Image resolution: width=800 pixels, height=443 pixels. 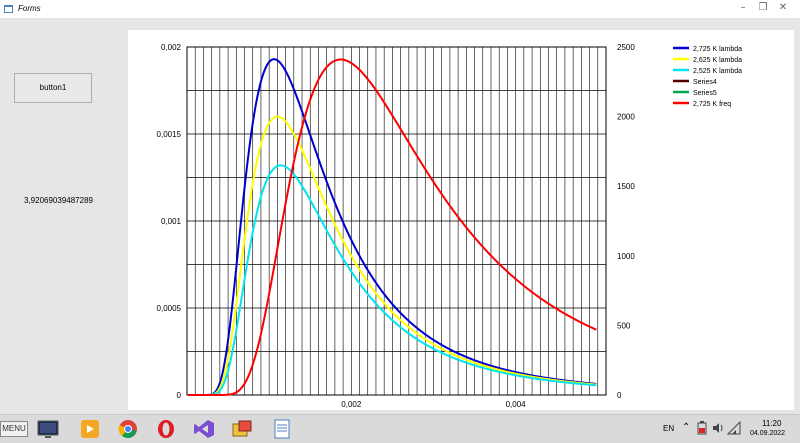 What do you see at coordinates (400, 428) in the screenshot?
I see `taskbar: MENU EN ⌃ 11:20 04.09.2022` at bounding box center [400, 428].